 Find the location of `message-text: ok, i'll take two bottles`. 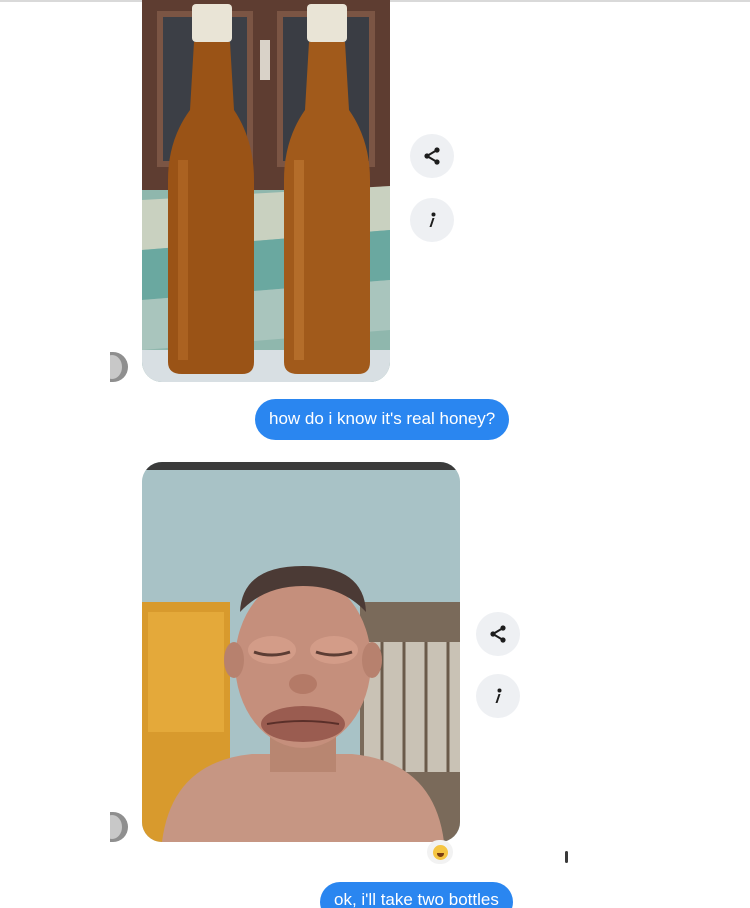

message-text: ok, i'll take two bottles is located at coordinates (416, 899).